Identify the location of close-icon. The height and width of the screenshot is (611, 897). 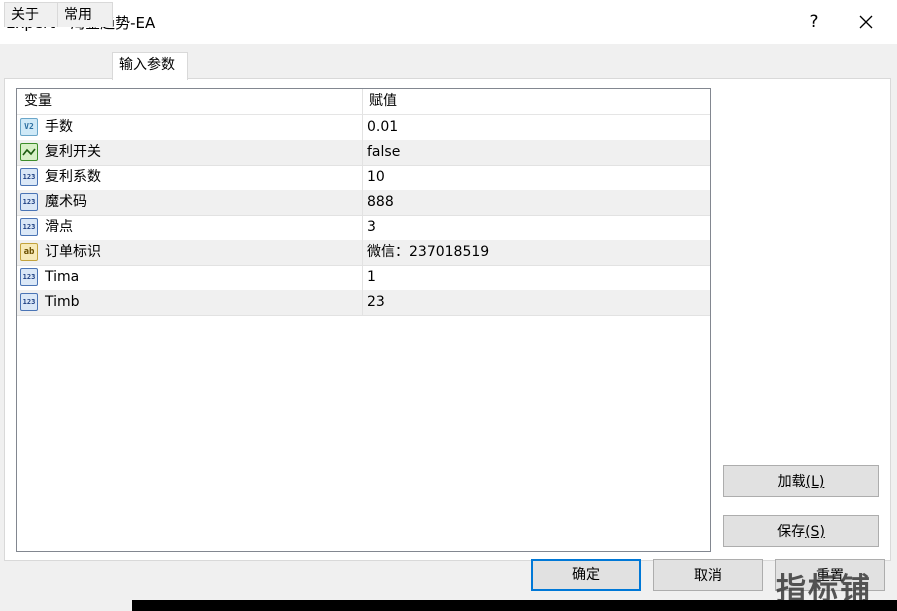
(866, 22).